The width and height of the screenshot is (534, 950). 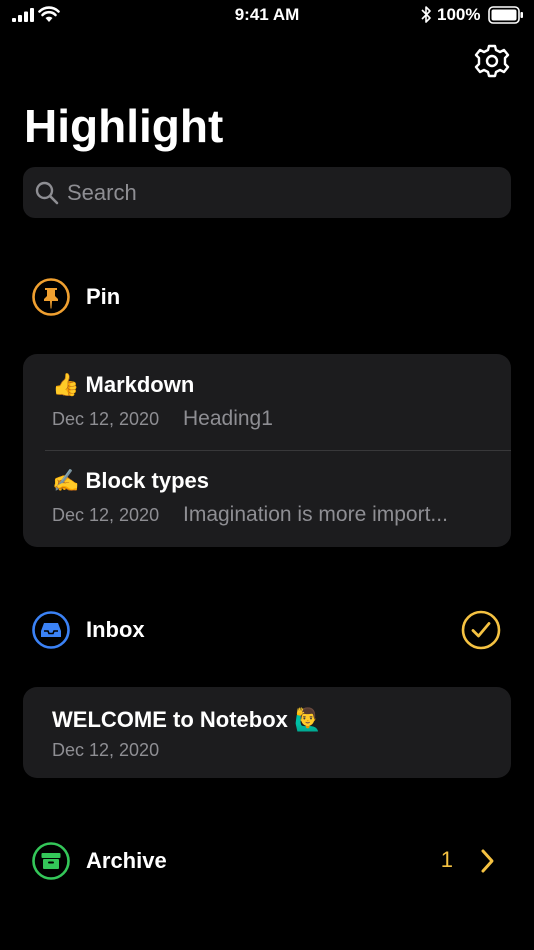 I want to click on note-item: WELCOME to Notebox 🙋‍♂️ Dec 12, 2020, so click(x=267, y=732).